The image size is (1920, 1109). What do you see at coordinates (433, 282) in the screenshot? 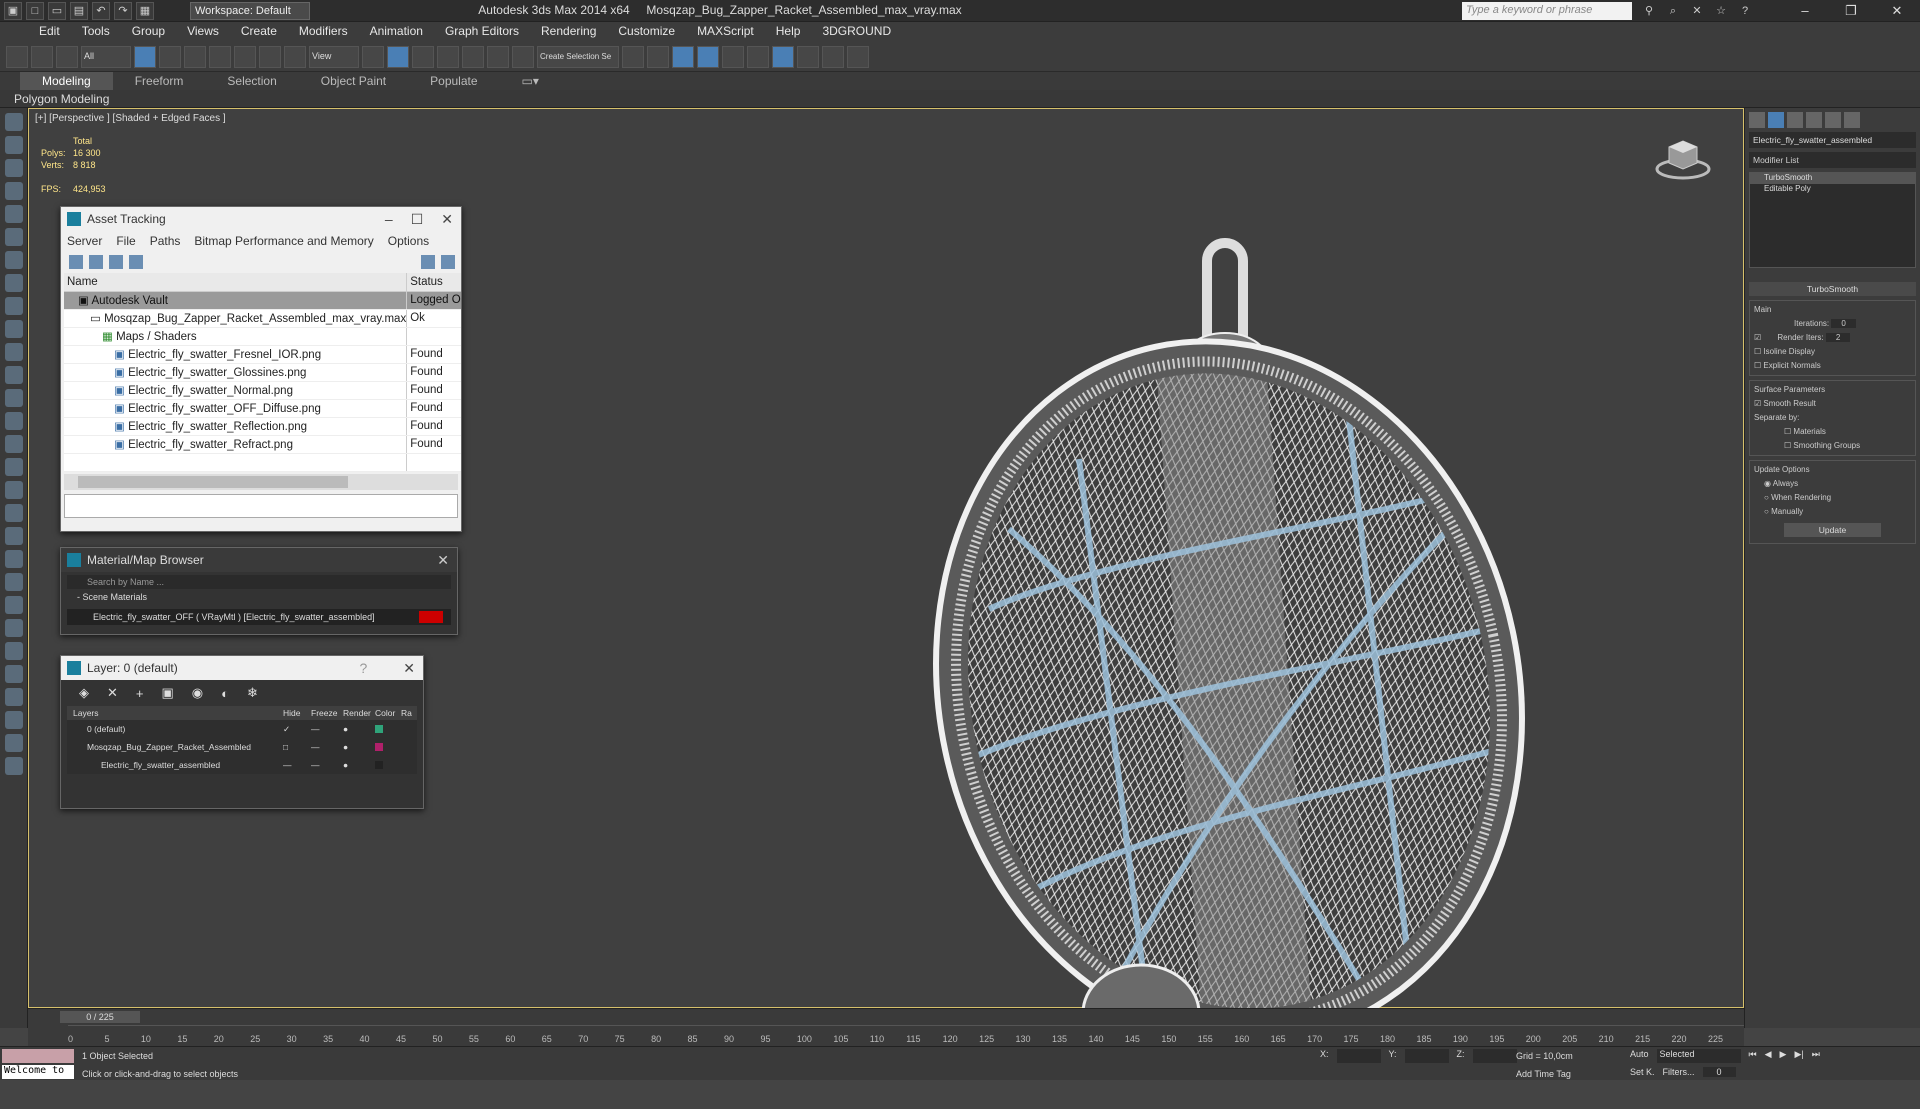
I see `column-status: Status` at bounding box center [433, 282].